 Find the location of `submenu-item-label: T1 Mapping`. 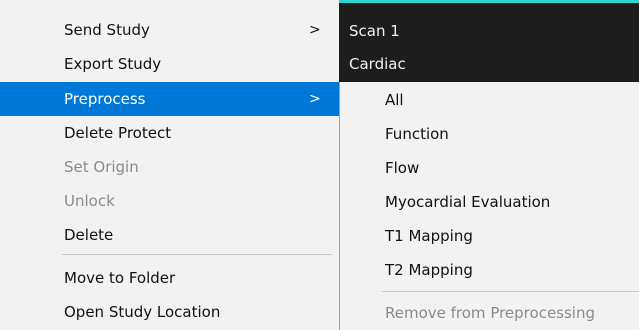

submenu-item-label: T1 Mapping is located at coordinates (429, 236).